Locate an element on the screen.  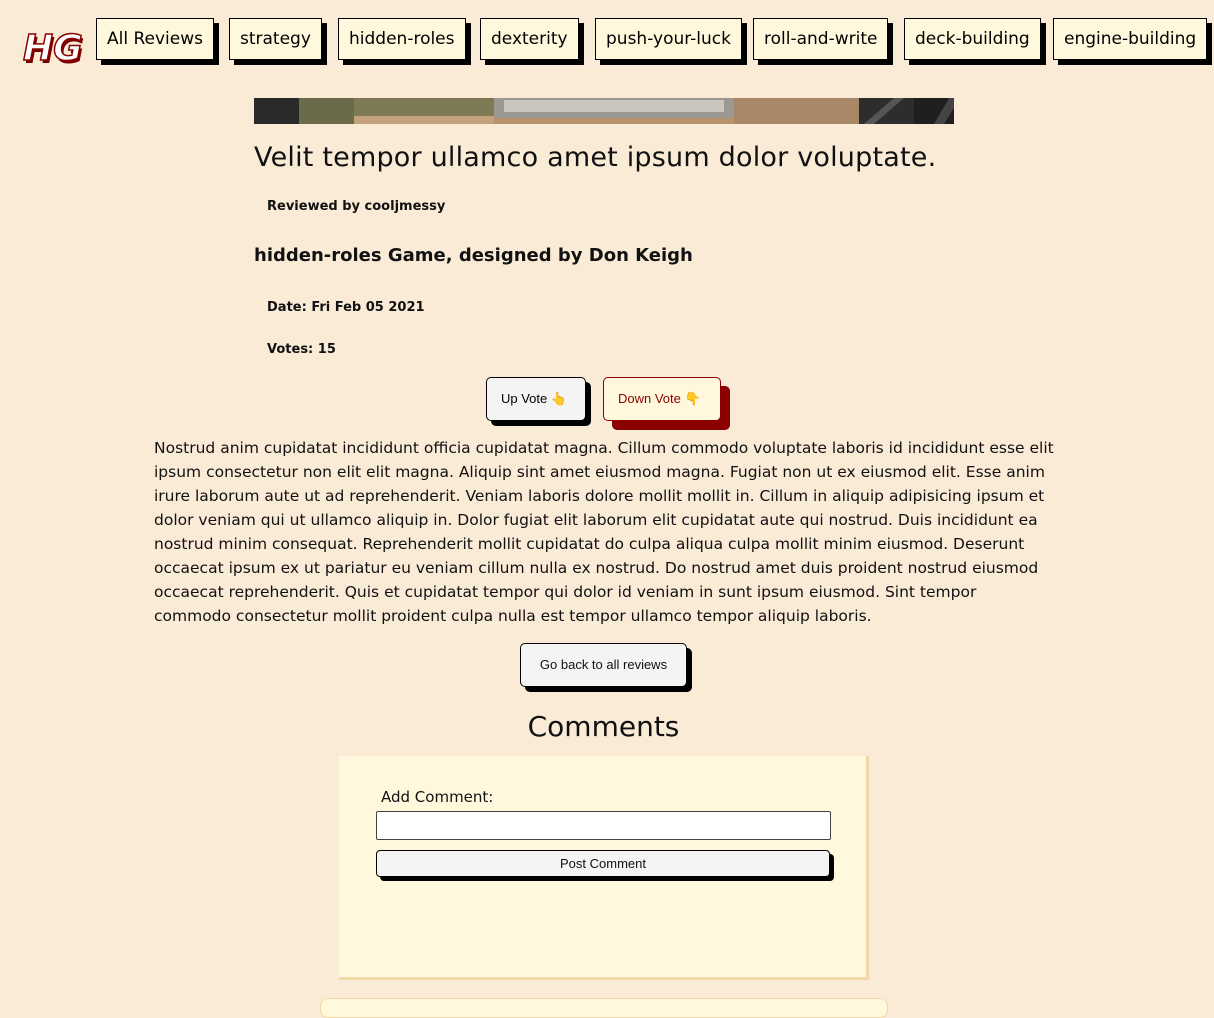
review-author: Reviewed by cooljmessy is located at coordinates (356, 206).